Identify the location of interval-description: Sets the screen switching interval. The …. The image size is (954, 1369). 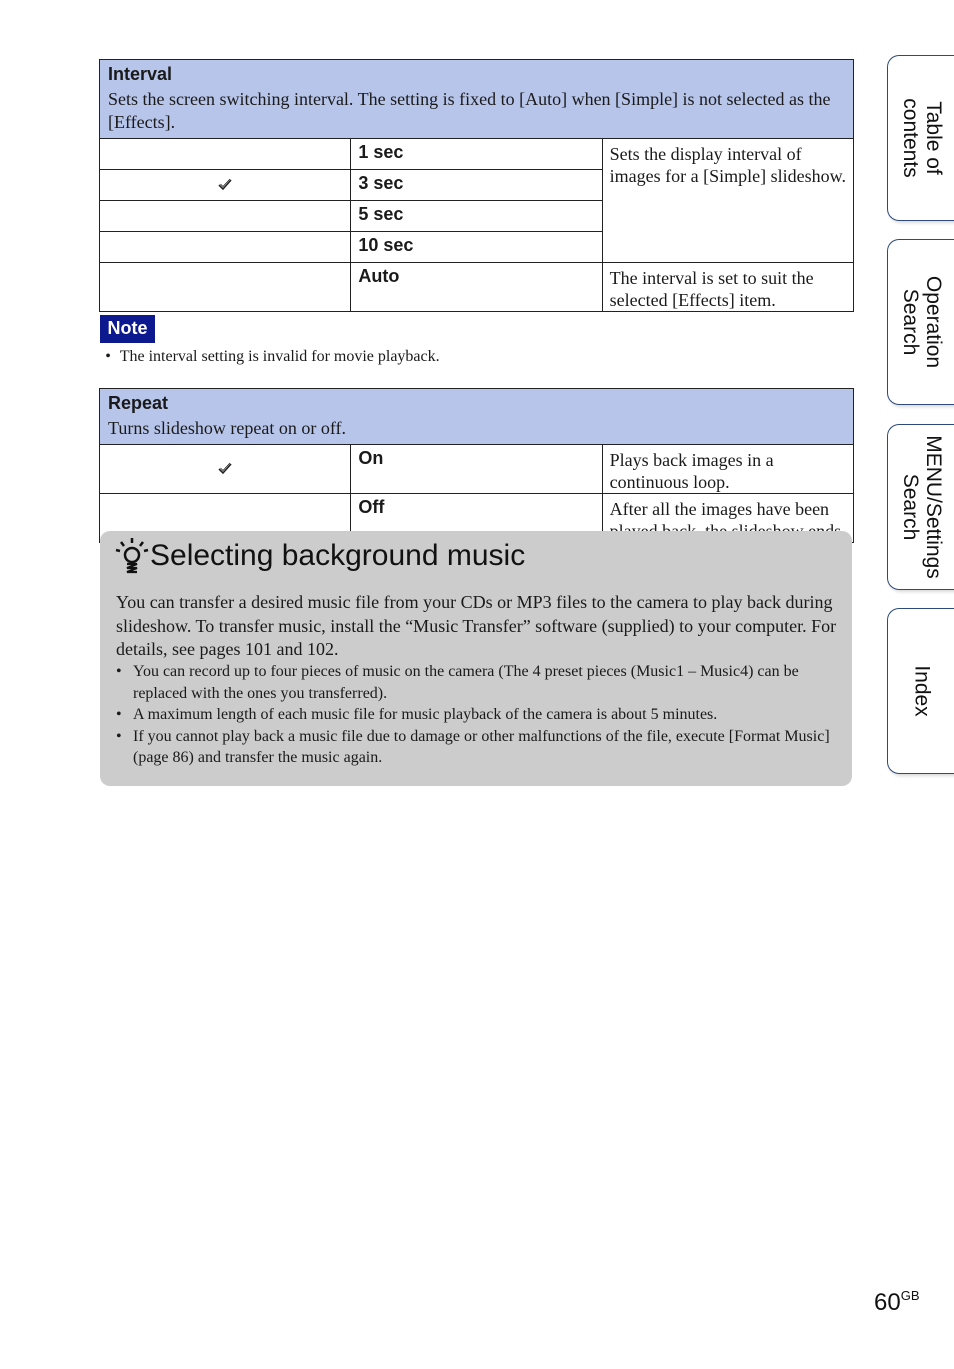
(469, 110).